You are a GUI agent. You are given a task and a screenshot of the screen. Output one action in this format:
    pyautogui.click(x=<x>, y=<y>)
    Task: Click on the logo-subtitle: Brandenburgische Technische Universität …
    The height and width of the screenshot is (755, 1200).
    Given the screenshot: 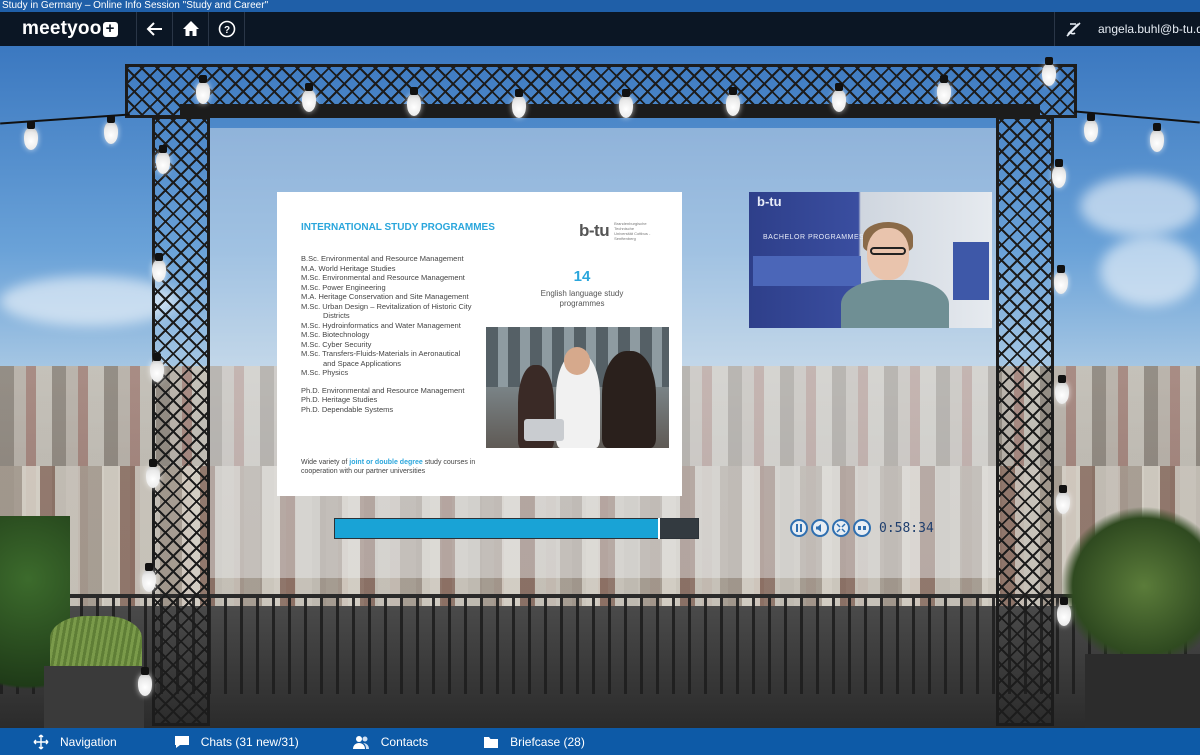 What is the action you would take?
    pyautogui.click(x=632, y=231)
    